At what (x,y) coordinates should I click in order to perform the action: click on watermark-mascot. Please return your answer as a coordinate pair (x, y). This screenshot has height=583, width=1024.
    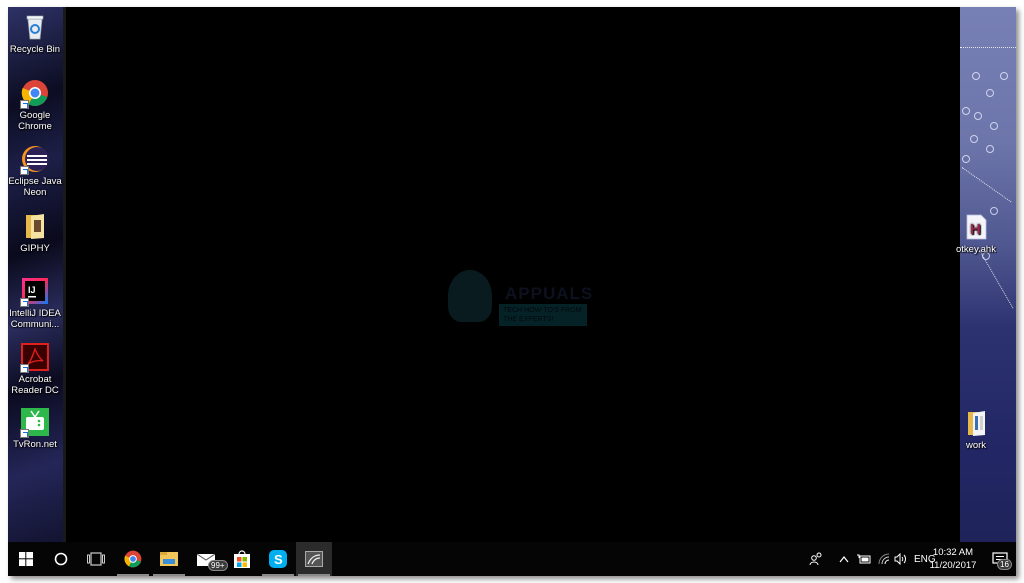
    Looking at the image, I should click on (470, 296).